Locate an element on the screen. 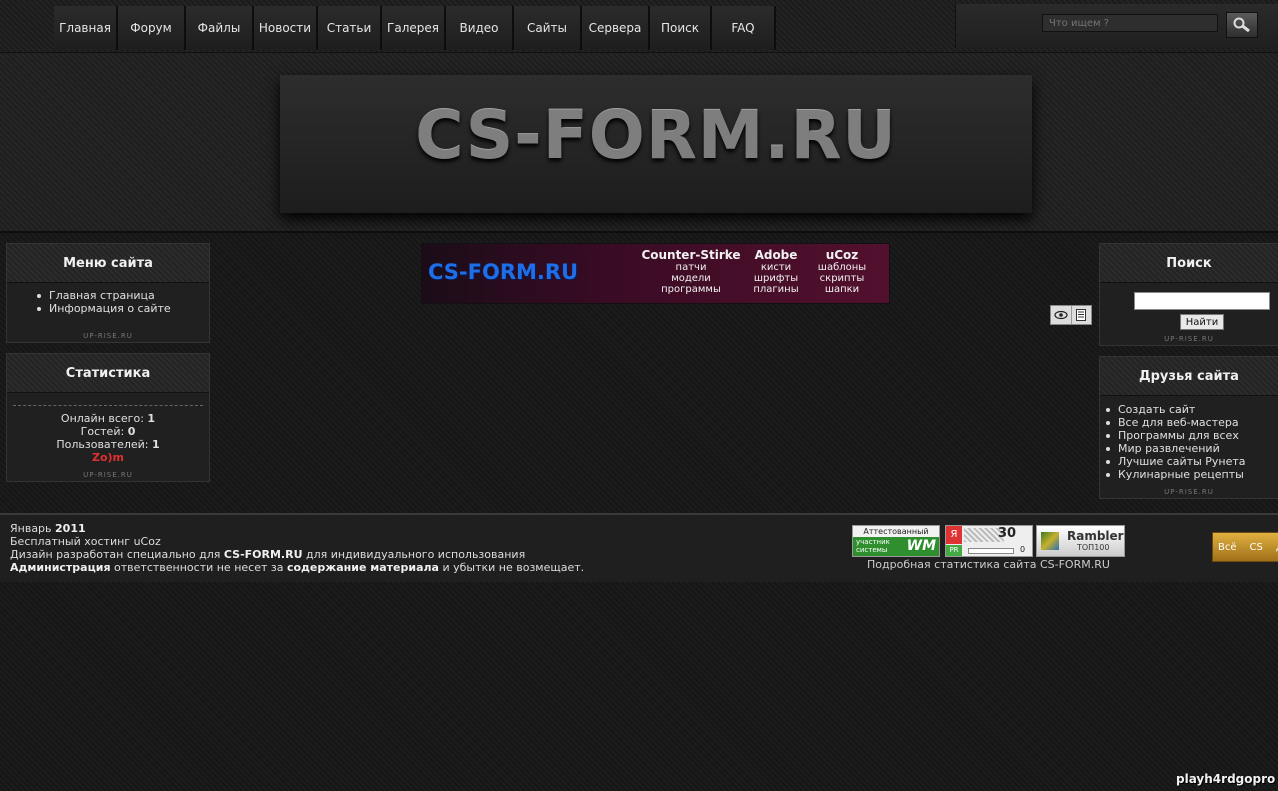 Image resolution: width=1278 pixels, height=791 pixels. nav-item-forum: Форум is located at coordinates (152, 28).